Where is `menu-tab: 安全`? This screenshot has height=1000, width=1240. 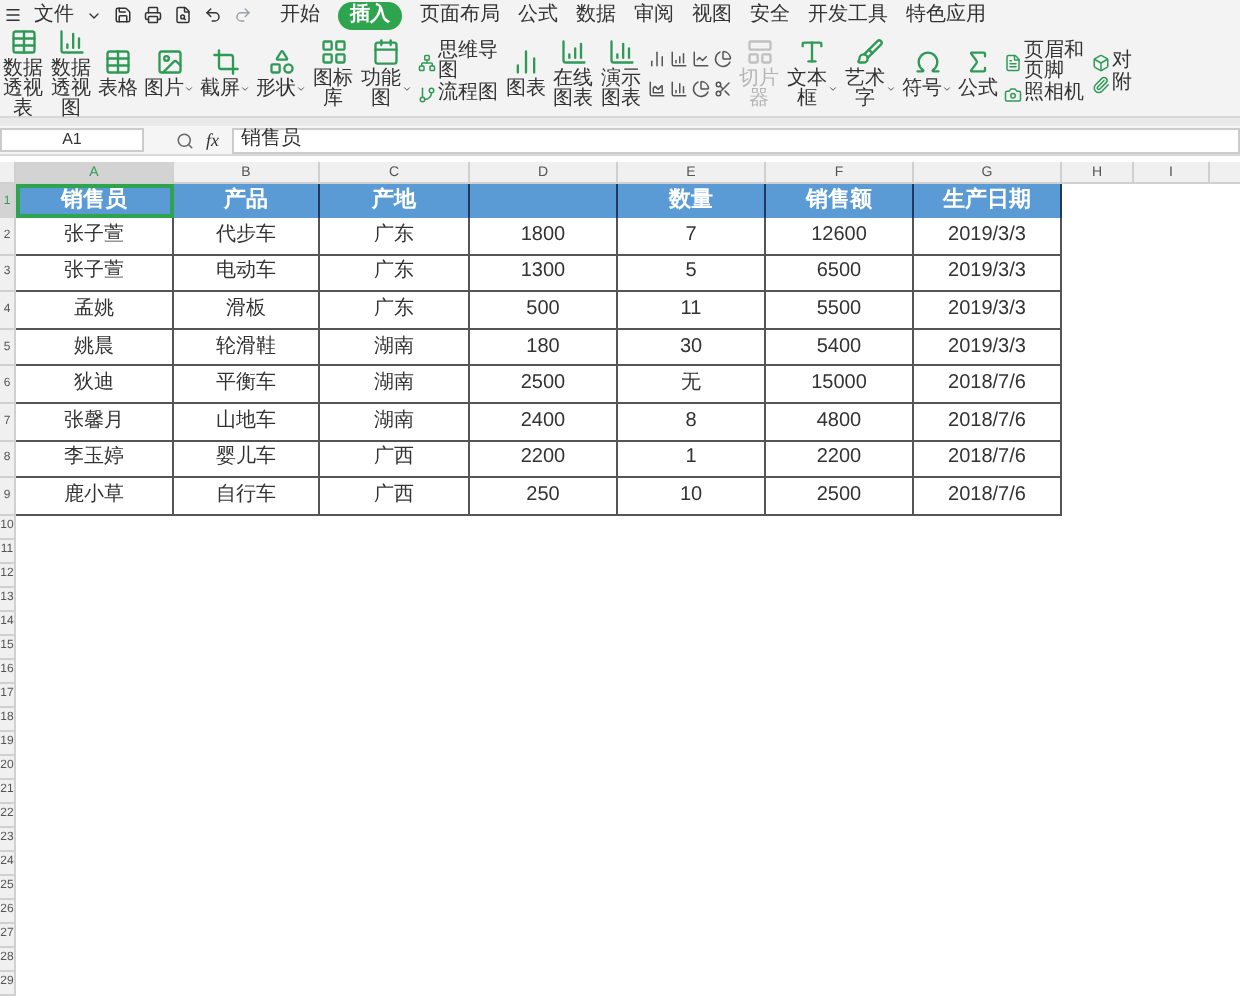 menu-tab: 安全 is located at coordinates (770, 15).